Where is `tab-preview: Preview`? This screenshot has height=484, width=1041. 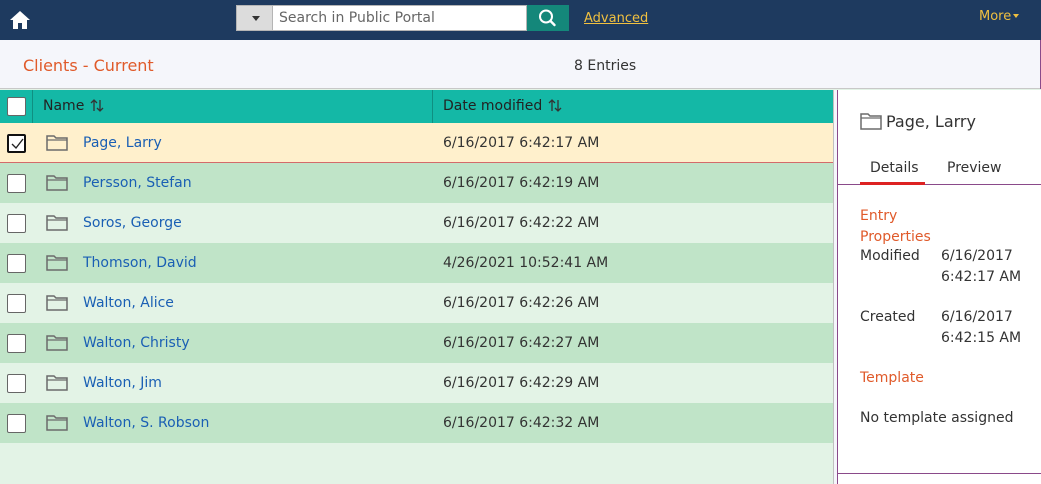 tab-preview: Preview is located at coordinates (974, 168).